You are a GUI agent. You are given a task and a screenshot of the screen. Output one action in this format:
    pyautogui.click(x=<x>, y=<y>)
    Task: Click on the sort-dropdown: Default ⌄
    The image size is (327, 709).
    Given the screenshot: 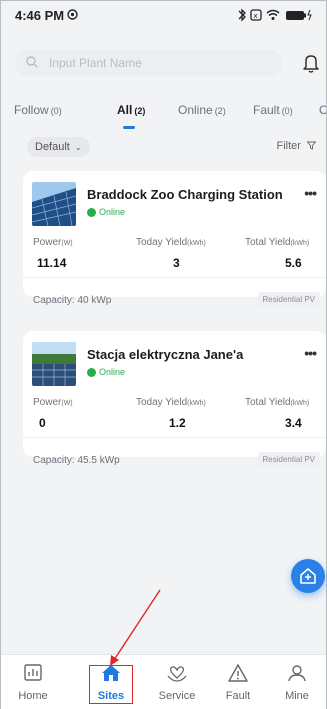 What is the action you would take?
    pyautogui.click(x=58, y=147)
    